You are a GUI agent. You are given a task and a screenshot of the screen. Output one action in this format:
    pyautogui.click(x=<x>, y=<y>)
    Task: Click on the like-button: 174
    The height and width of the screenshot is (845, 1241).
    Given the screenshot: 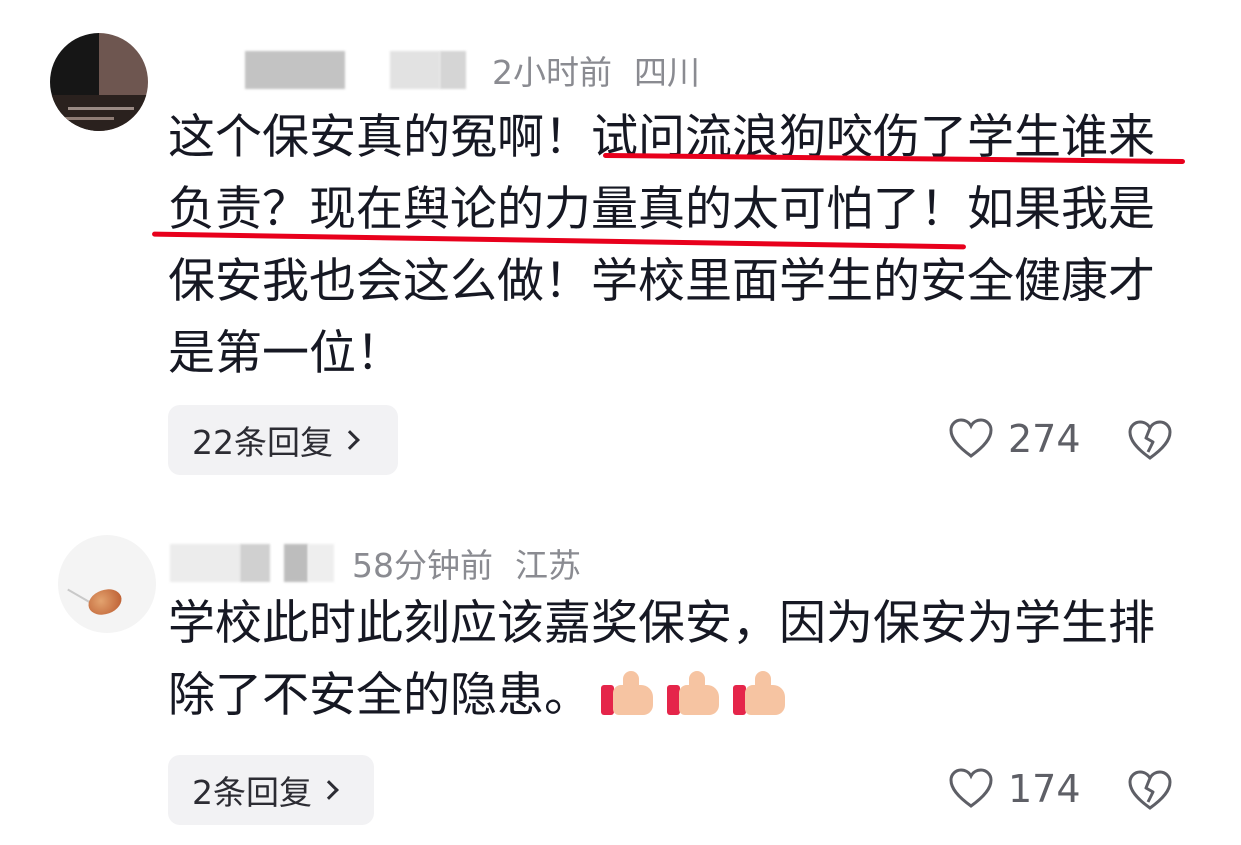 What is the action you would take?
    pyautogui.click(x=1014, y=789)
    